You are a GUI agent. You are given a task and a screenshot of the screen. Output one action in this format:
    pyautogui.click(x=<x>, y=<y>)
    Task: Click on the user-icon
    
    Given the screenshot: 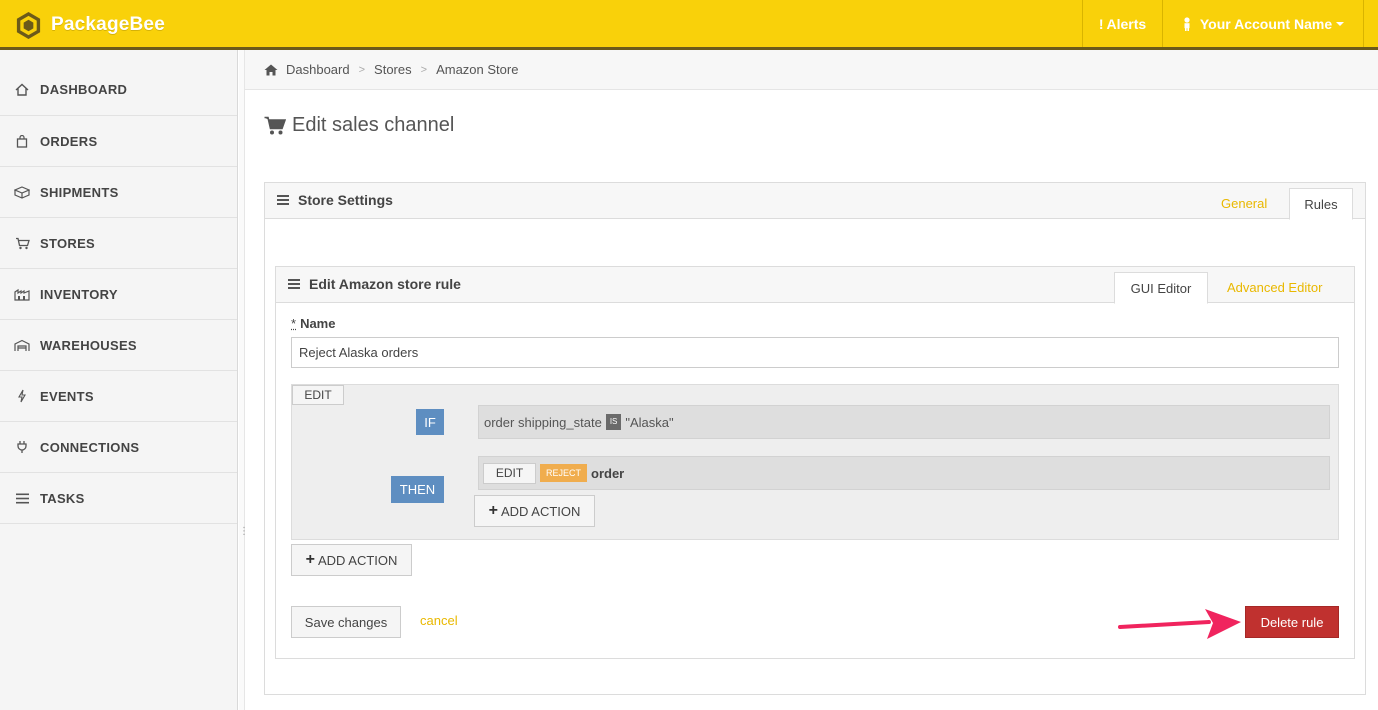 What is the action you would take?
    pyautogui.click(x=1187, y=23)
    